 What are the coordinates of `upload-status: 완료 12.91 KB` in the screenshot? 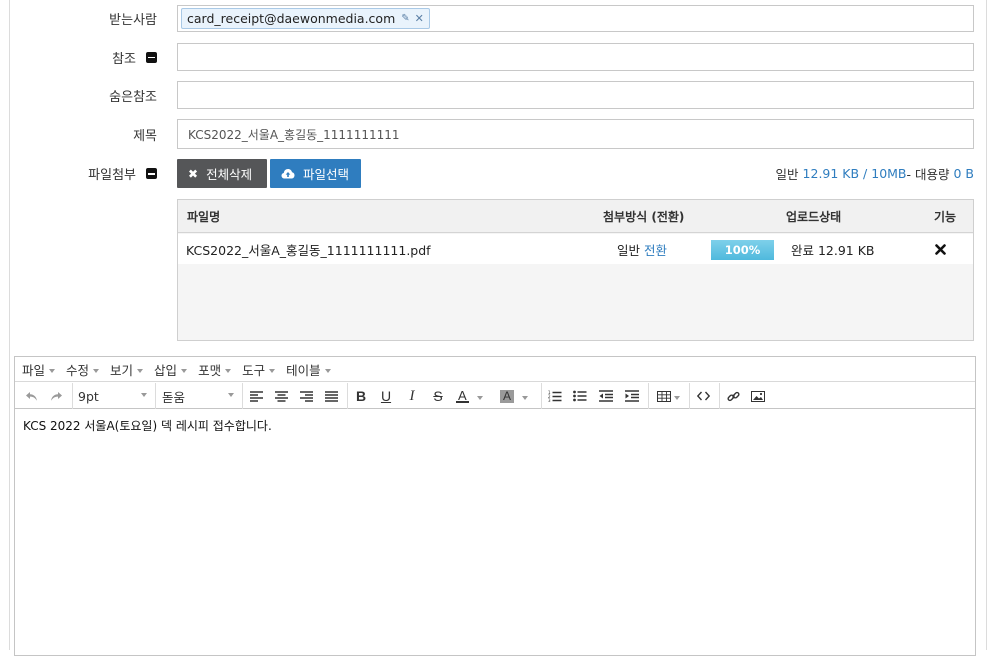 It's located at (833, 250).